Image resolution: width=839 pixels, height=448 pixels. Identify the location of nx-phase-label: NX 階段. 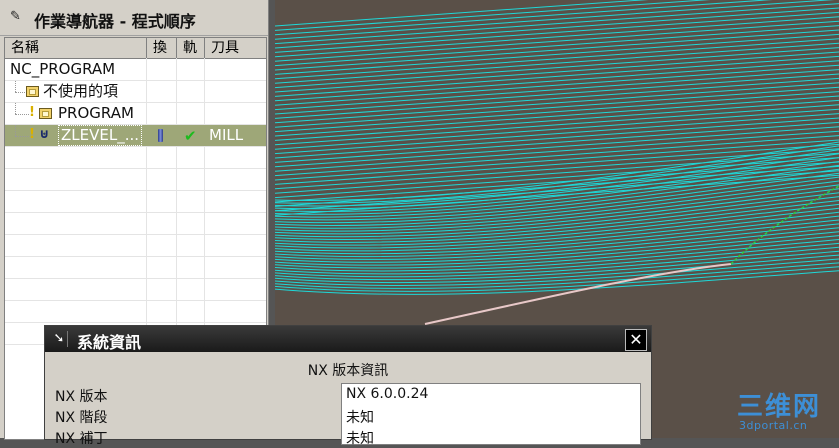
(81, 418).